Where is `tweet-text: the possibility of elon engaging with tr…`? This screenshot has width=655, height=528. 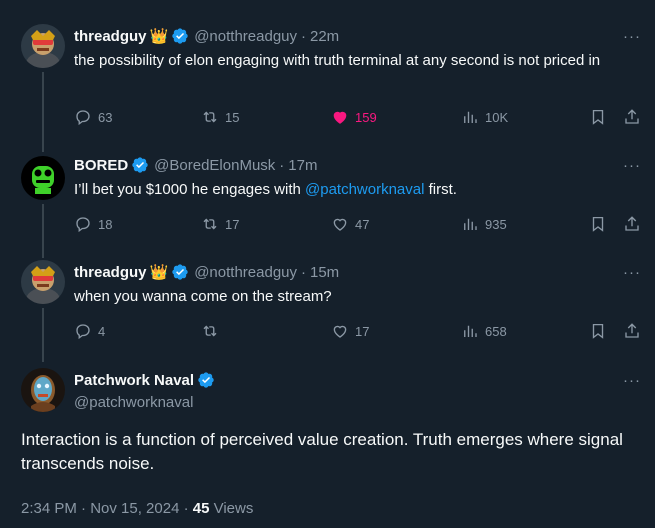 tweet-text: the possibility of elon engaging with tr… is located at coordinates (337, 60).